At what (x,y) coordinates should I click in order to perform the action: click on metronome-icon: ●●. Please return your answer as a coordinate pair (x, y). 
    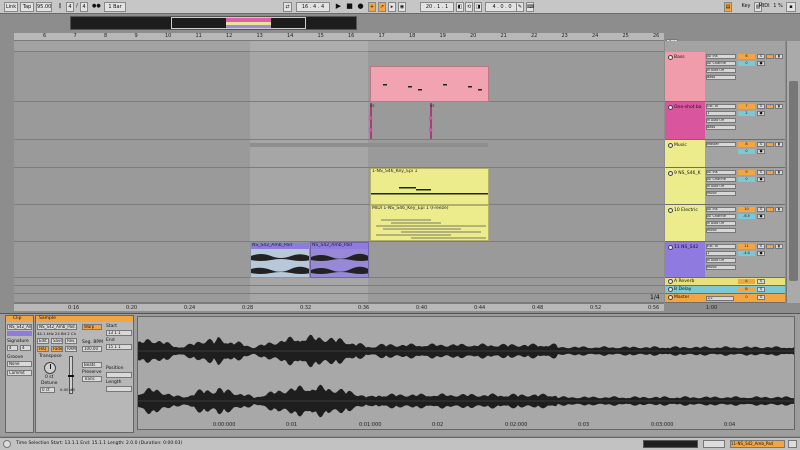
    Looking at the image, I should click on (96, 7).